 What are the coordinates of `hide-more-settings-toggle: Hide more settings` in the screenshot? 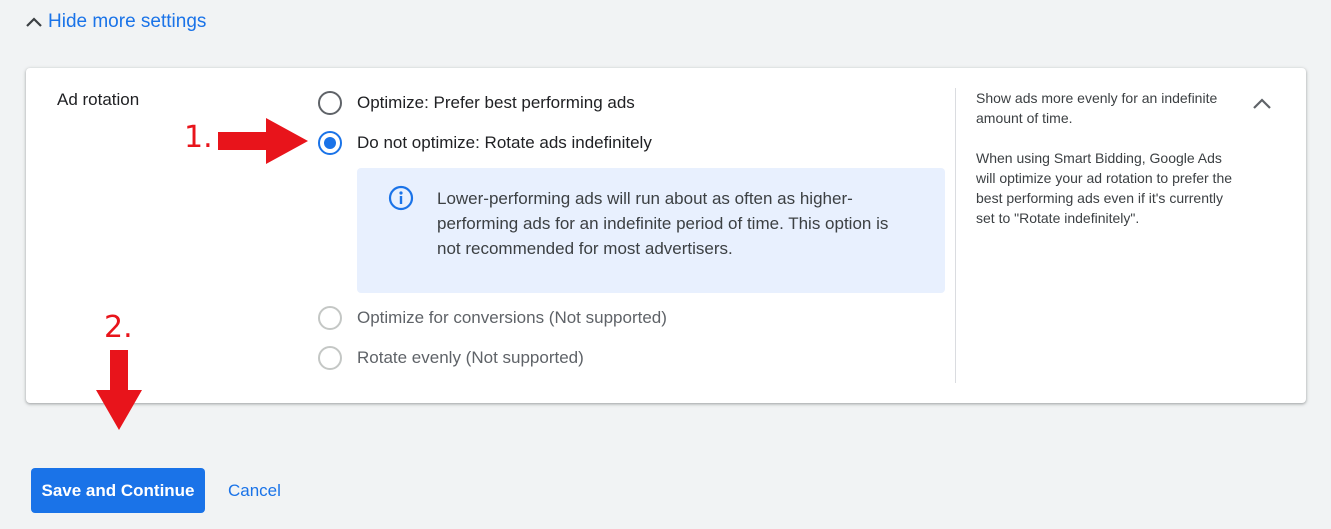 It's located at (115, 22).